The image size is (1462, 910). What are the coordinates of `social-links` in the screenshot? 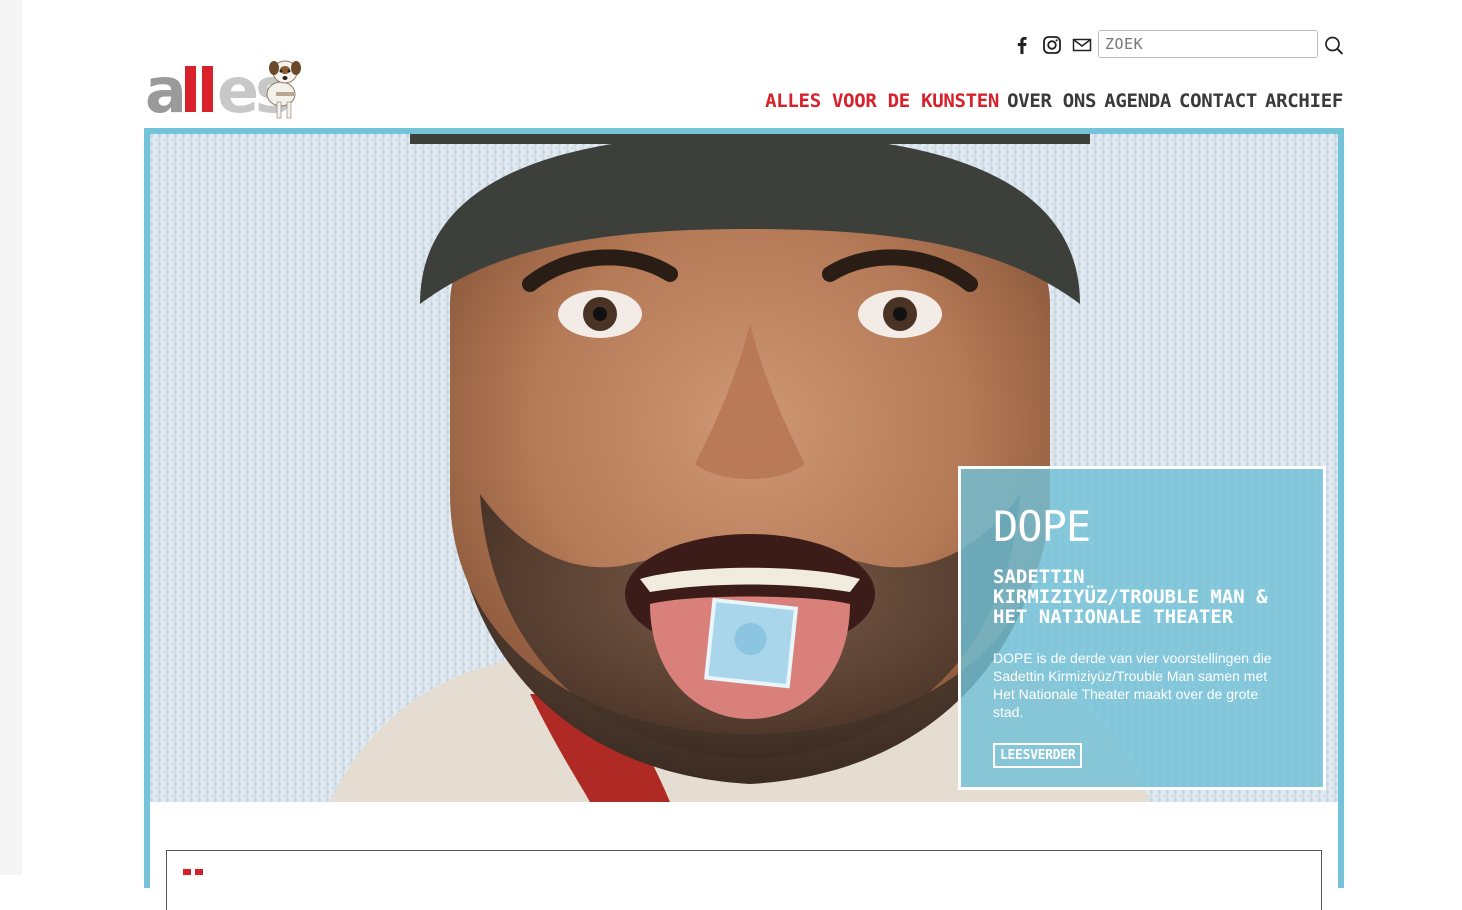 It's located at (1052, 45).